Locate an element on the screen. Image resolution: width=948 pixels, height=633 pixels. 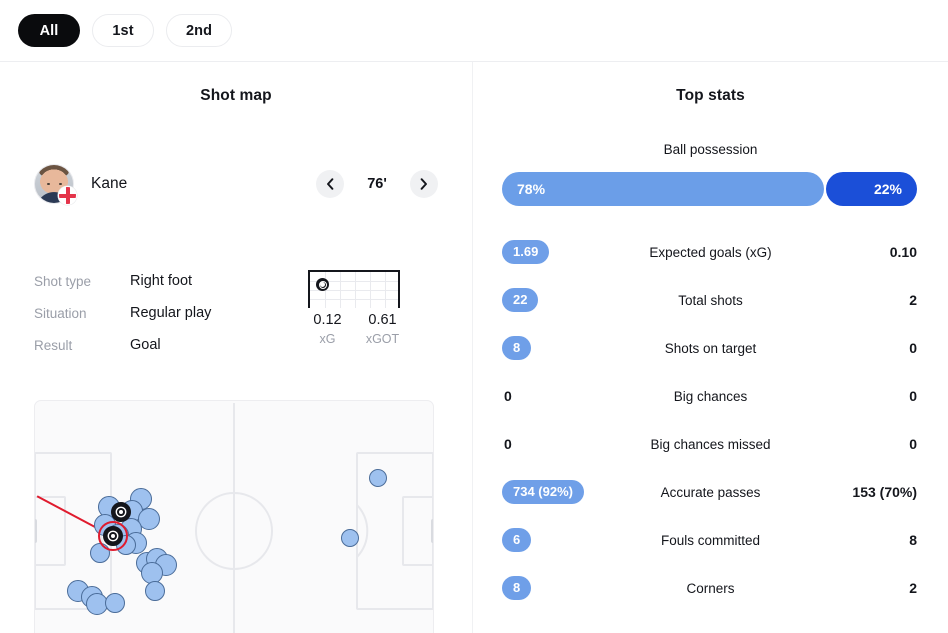
prev-shot-button is located at coordinates (330, 184).